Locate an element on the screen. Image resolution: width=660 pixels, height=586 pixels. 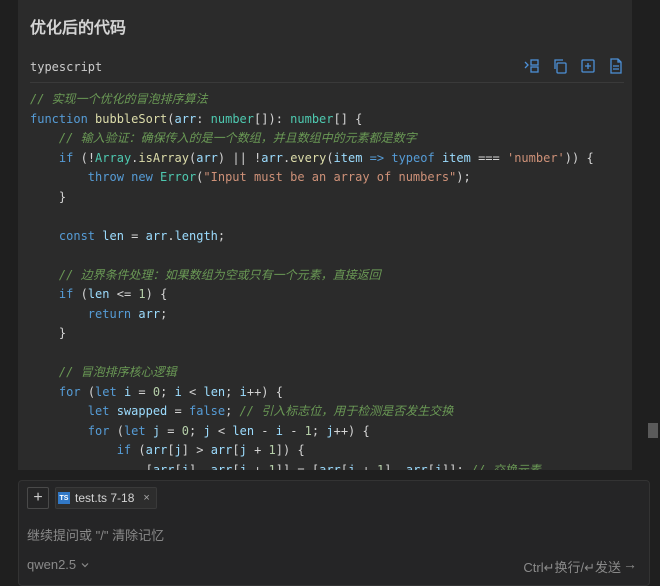
code-line: if (len <= 1) { is located at coordinates (113, 294).